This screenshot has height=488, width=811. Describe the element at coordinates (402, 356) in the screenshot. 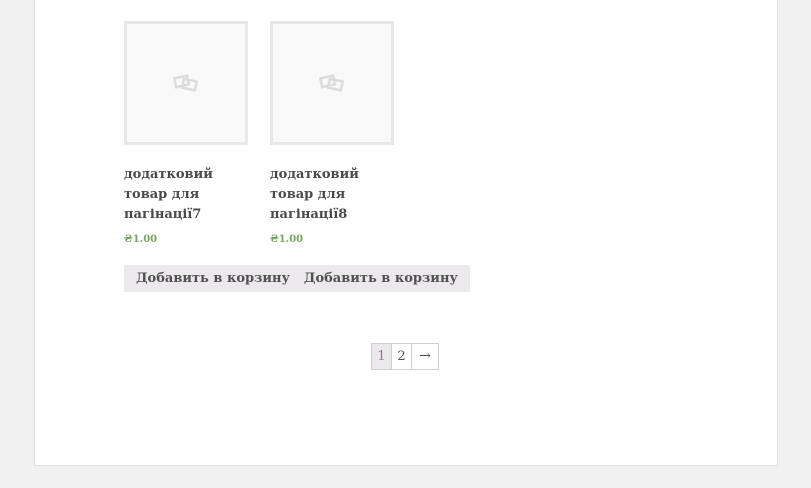

I see `page-link-2: 2` at that location.